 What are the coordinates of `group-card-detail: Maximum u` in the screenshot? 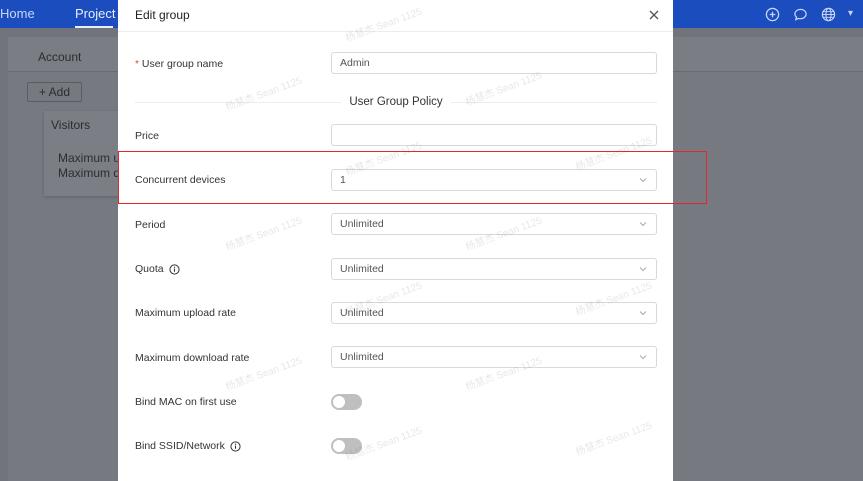 It's located at (89, 158).